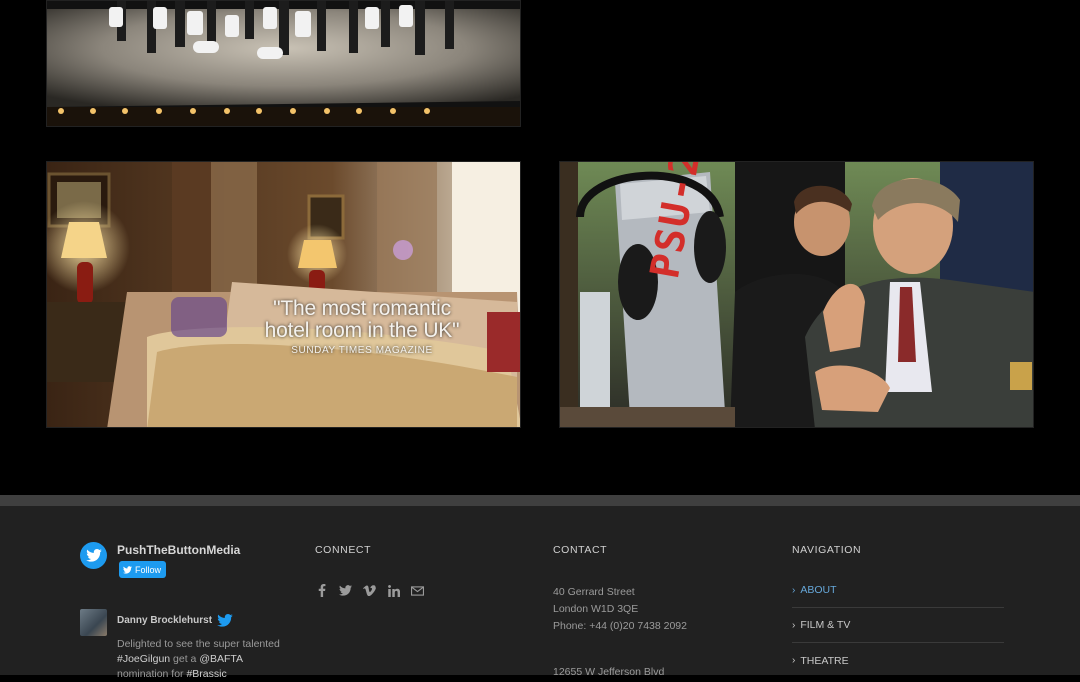 This screenshot has width=1080, height=682. I want to click on tweet-author-avatar, so click(93, 622).